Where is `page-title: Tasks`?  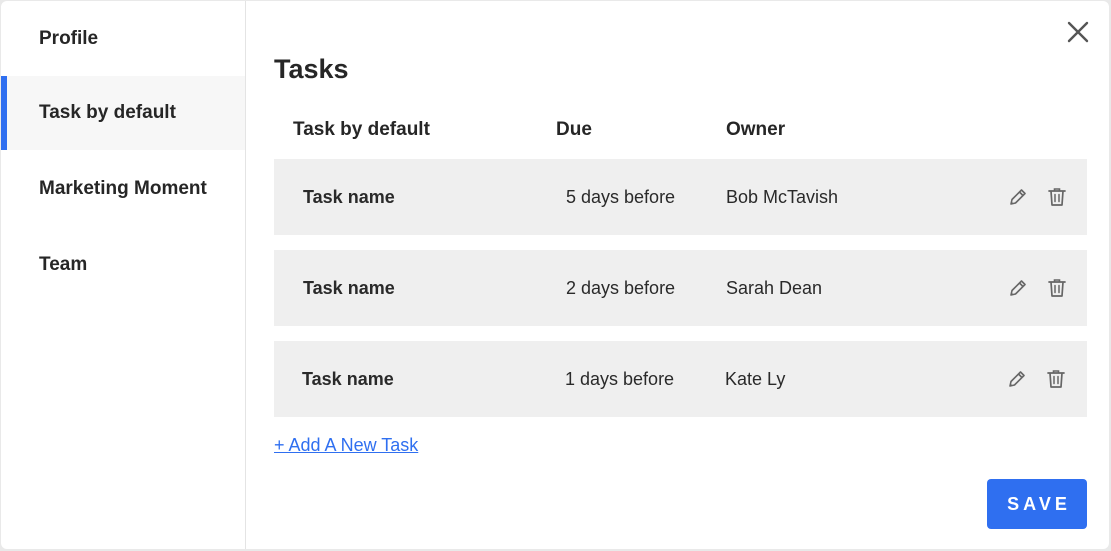 page-title: Tasks is located at coordinates (311, 69).